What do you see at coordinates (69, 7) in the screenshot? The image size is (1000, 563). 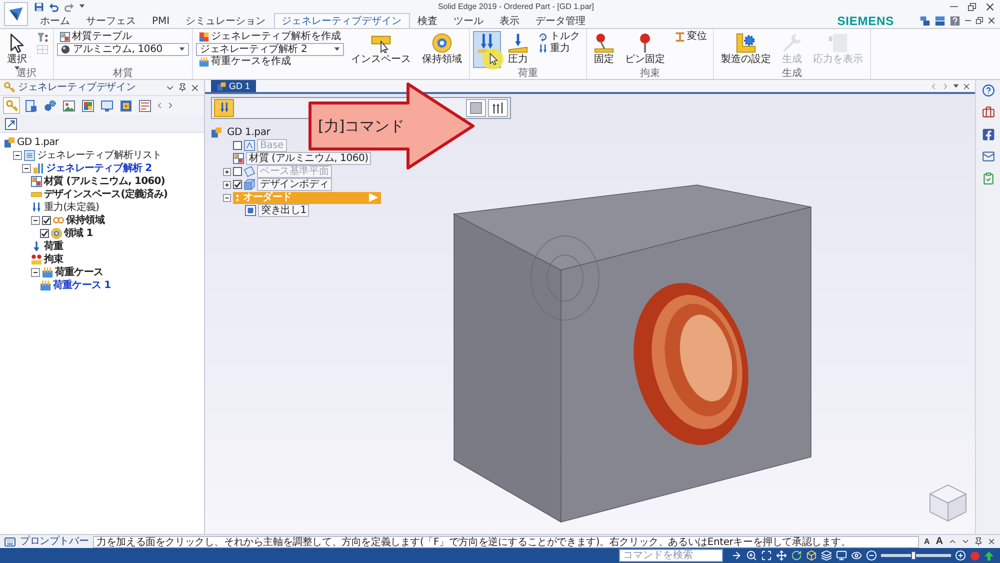 I see `redo-icon` at bounding box center [69, 7].